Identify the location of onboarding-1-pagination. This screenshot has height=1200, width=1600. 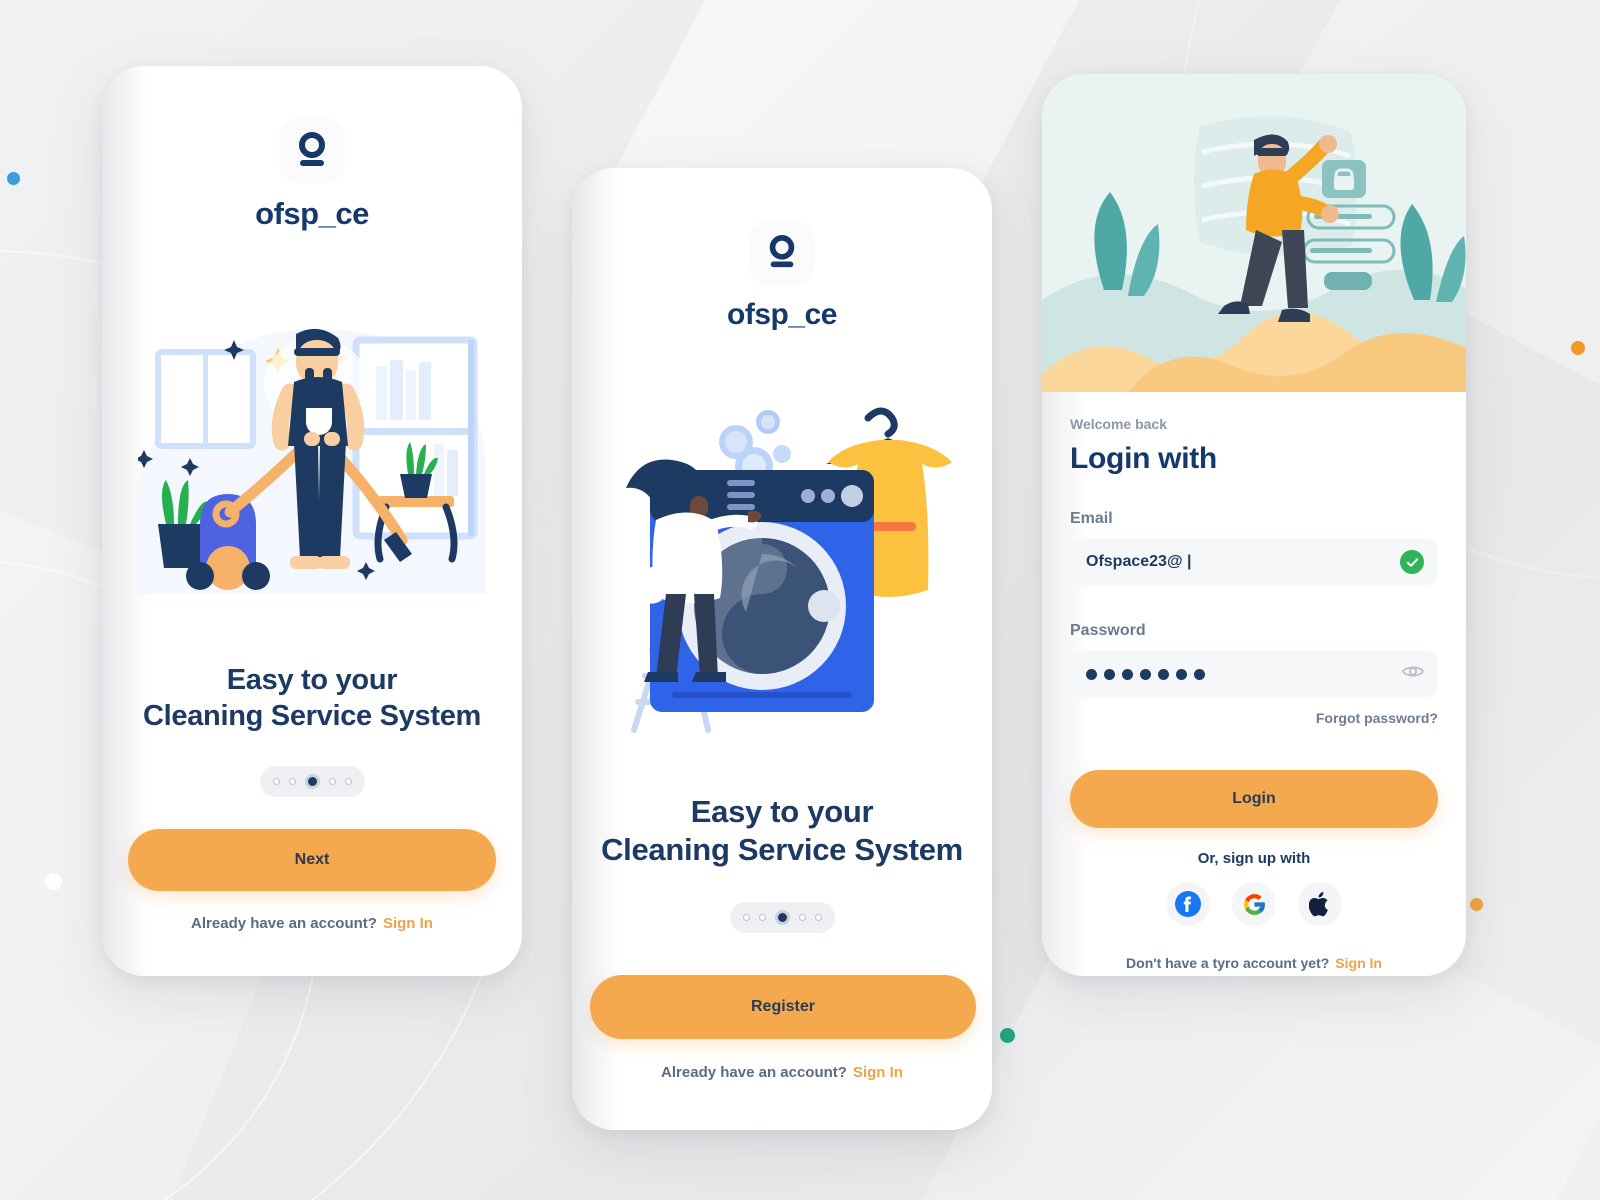
(312, 781).